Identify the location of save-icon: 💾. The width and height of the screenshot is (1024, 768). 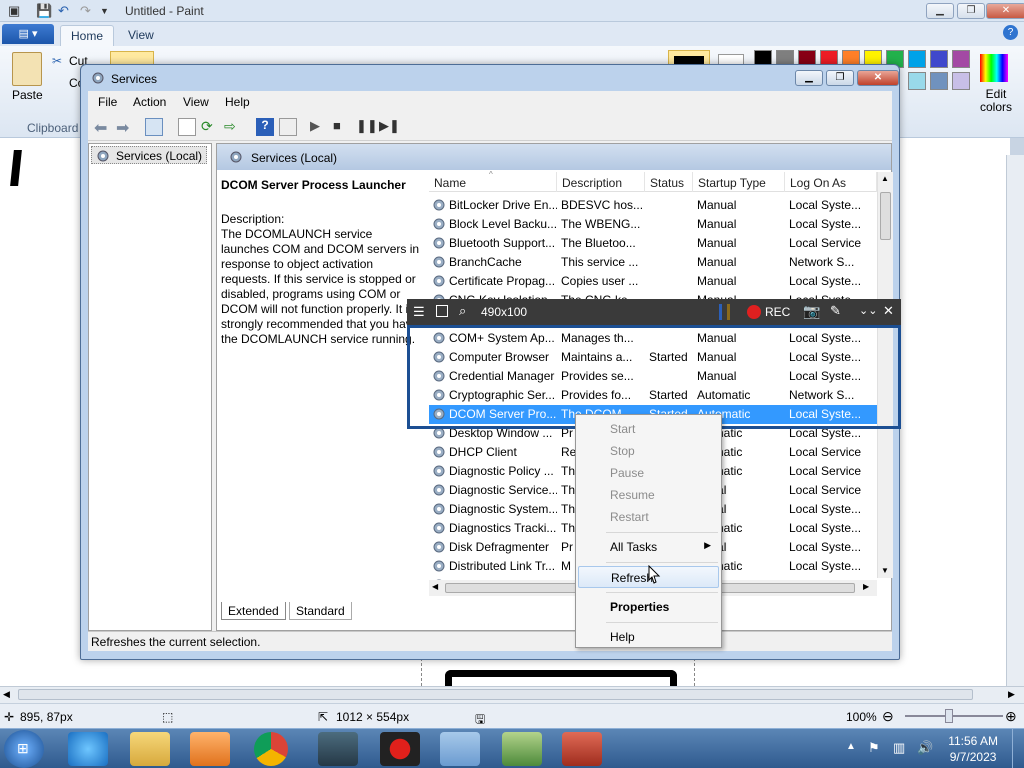
(44, 11).